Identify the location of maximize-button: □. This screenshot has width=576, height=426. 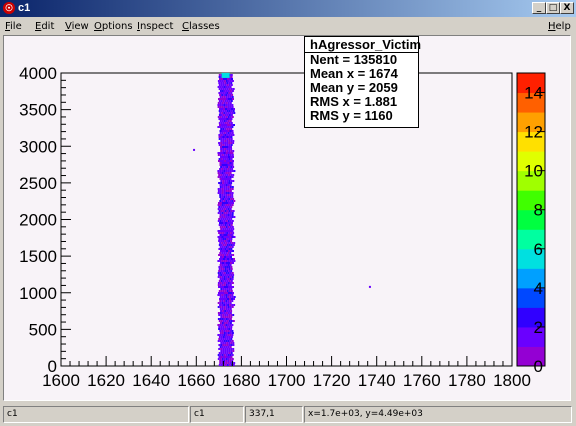
(553, 8).